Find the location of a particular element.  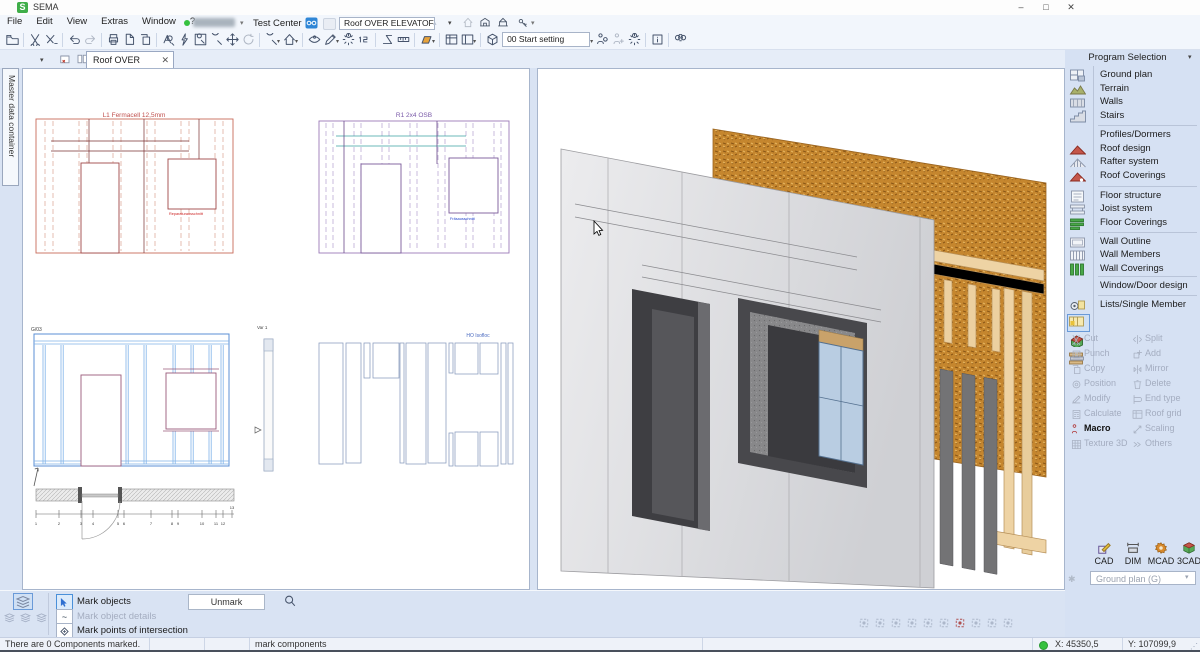

search-caret-icon: ▾ is located at coordinates (278, 41).